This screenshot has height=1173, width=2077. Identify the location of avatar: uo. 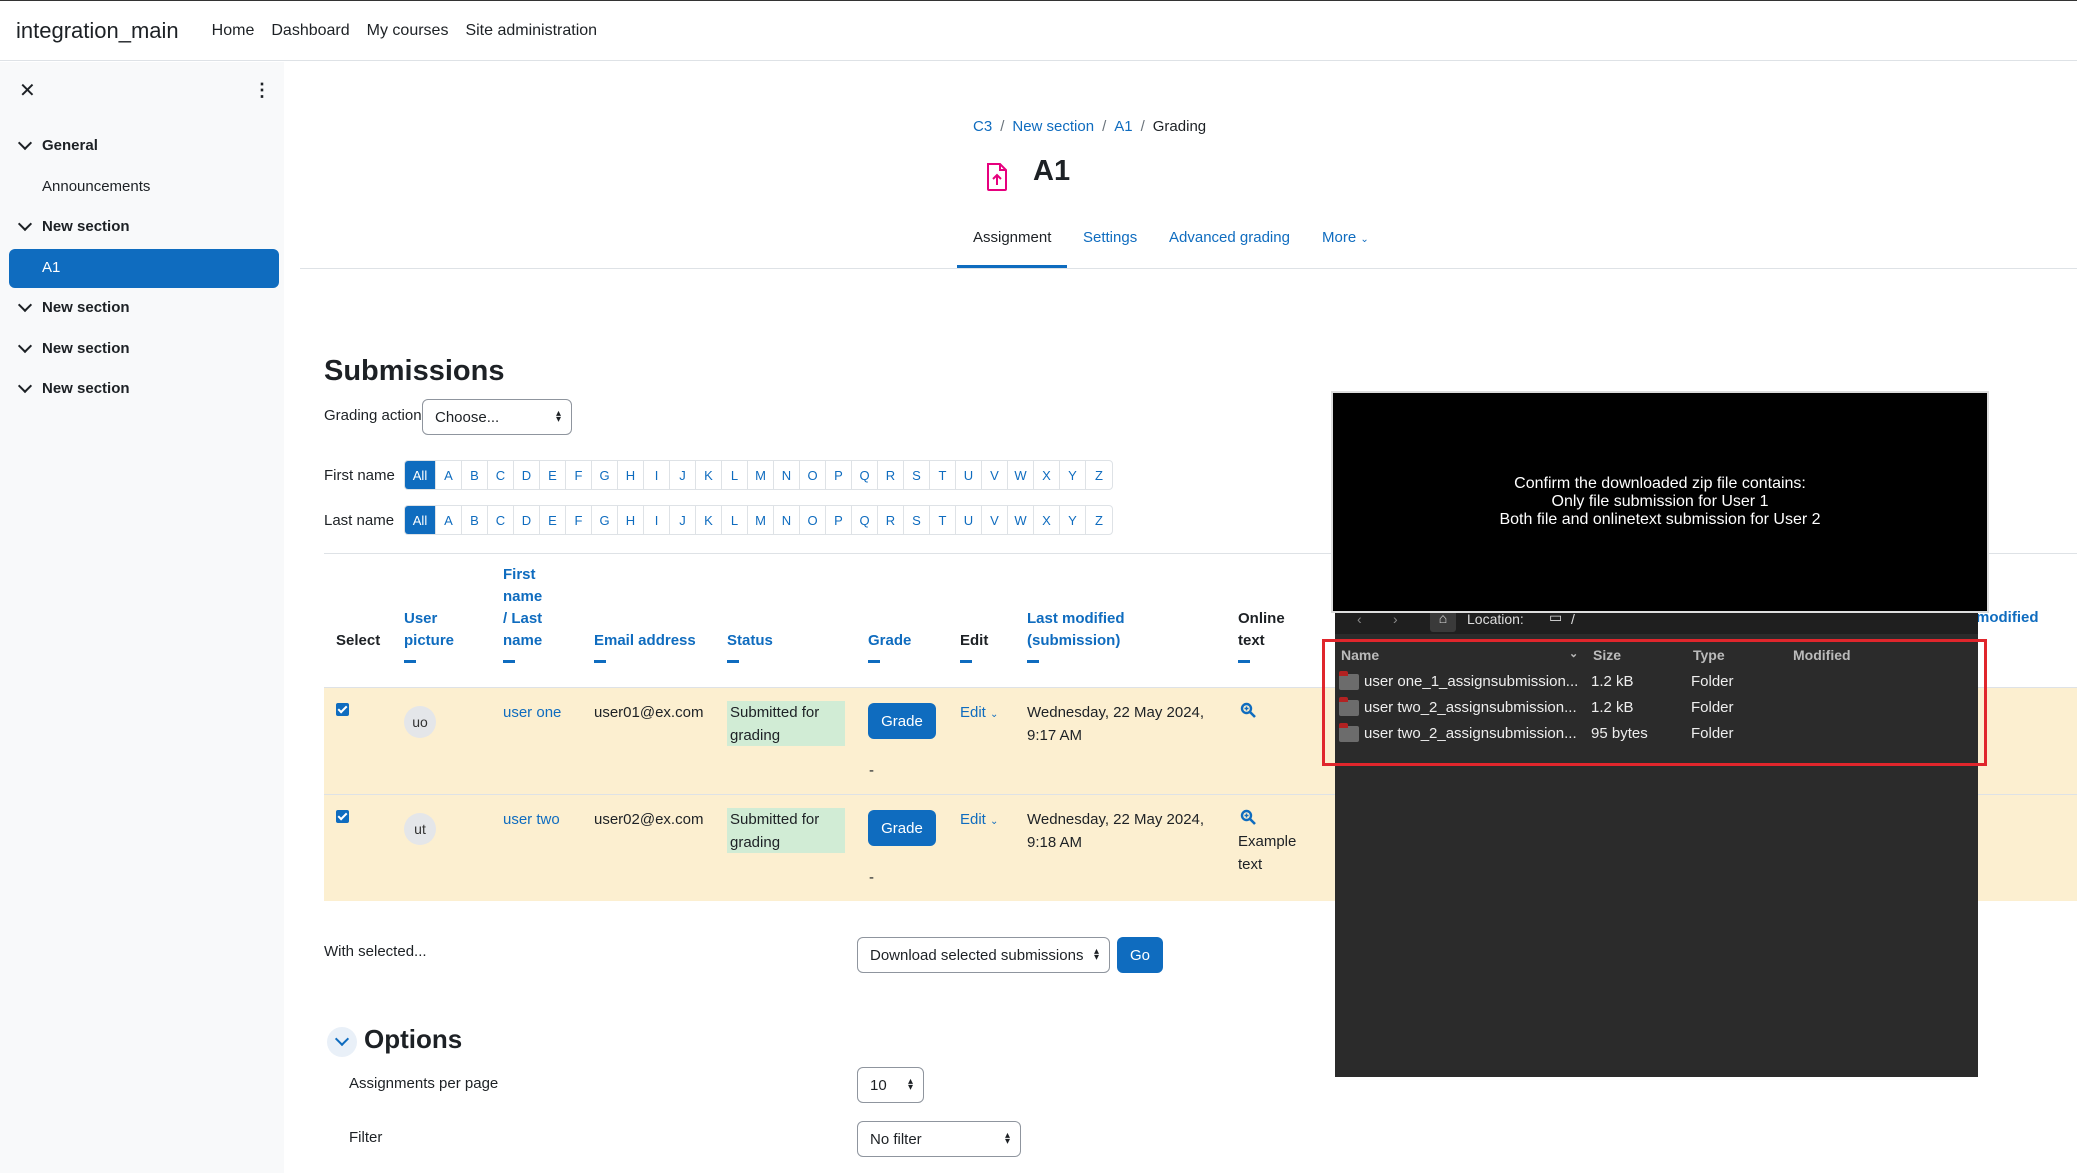
(420, 722).